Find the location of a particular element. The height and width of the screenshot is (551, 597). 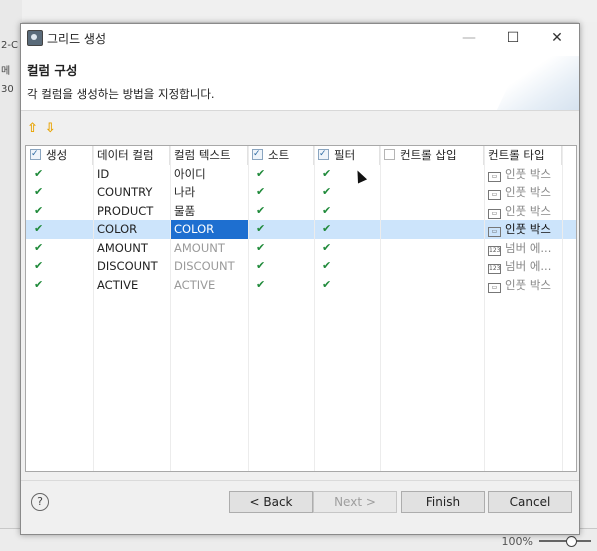

move-down-icon: ⇩ is located at coordinates (50, 128).